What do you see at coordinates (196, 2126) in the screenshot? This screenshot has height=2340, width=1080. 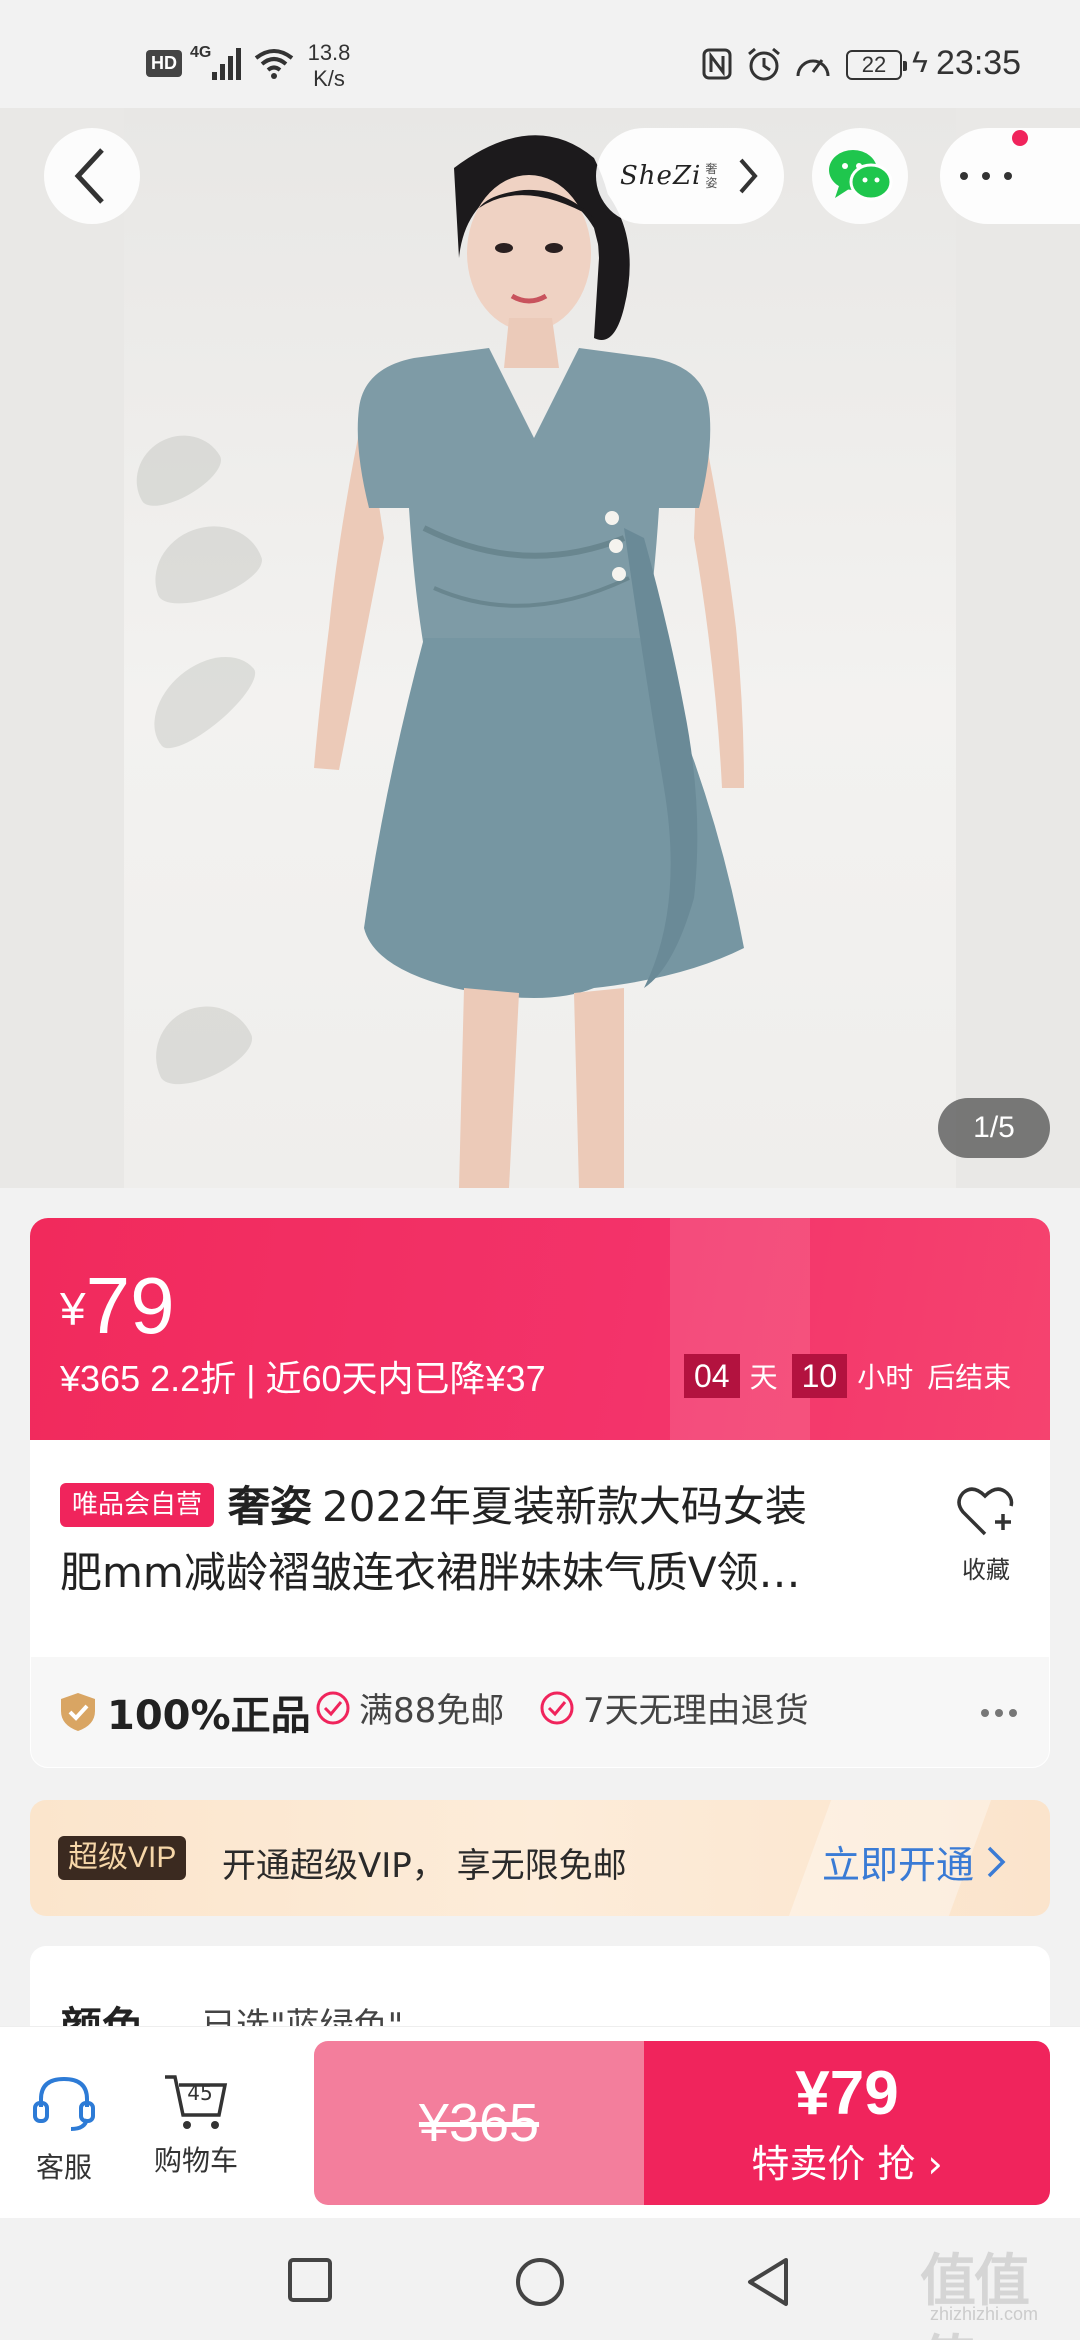 I see `cart-button: 45 购物车` at bounding box center [196, 2126].